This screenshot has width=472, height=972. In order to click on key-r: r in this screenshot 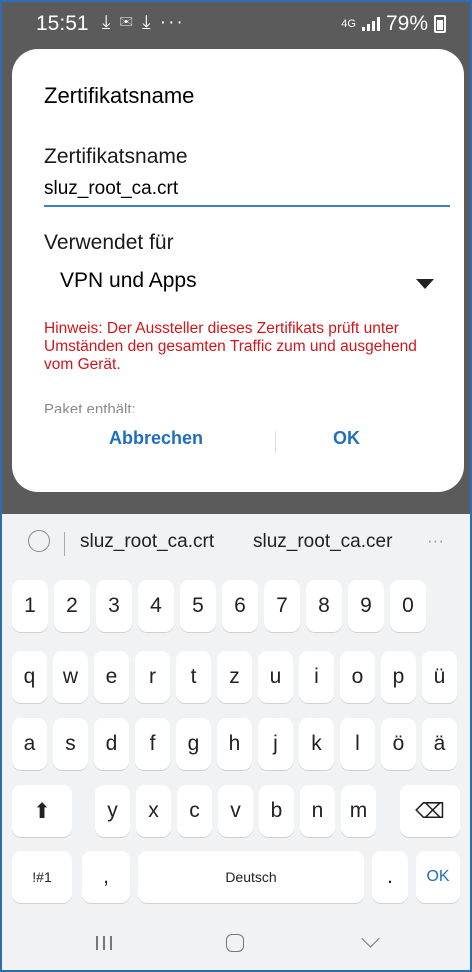, I will do `click(152, 677)`.